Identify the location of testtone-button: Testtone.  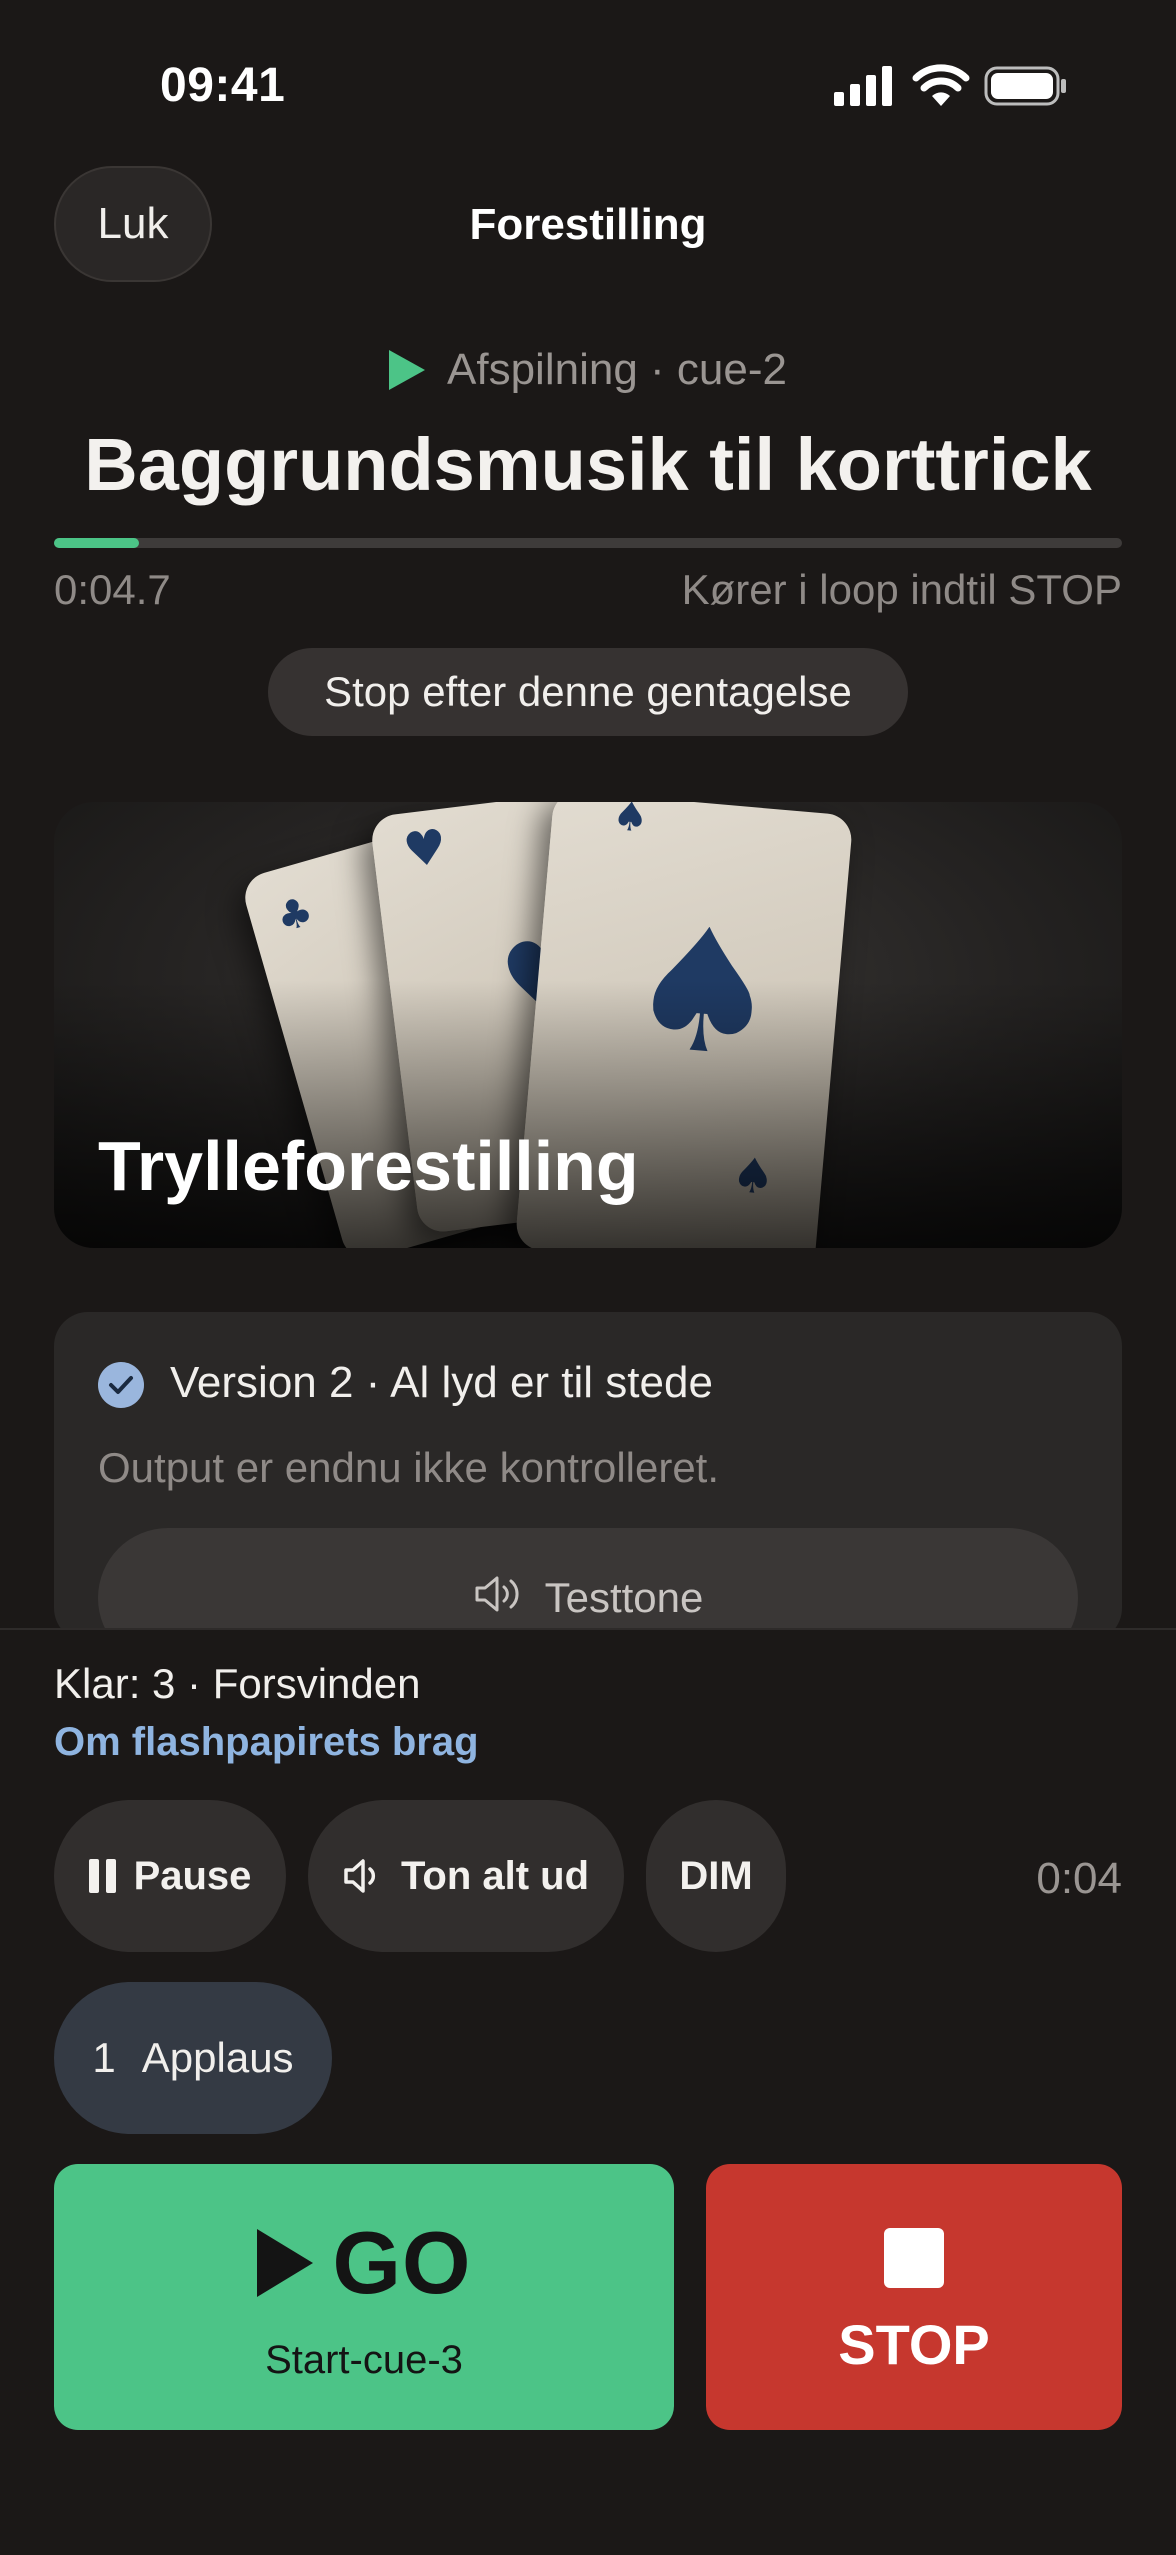
(588, 1585).